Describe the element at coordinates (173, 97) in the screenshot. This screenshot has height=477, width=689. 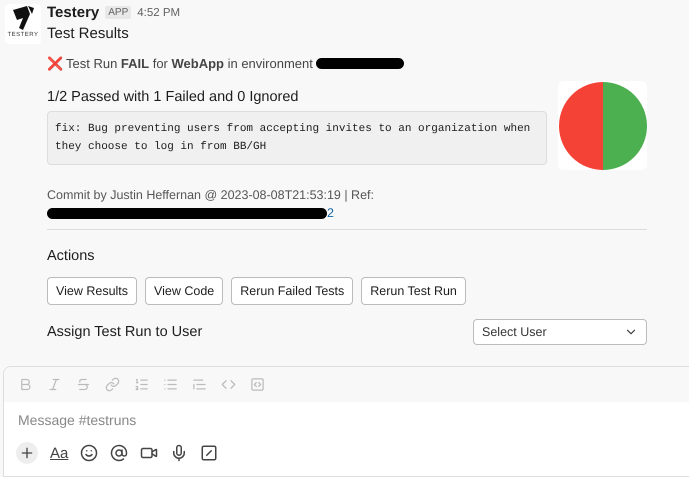
I see `summary-text: 1/2 Passed with 1 Failed and 0 Ignored` at that location.